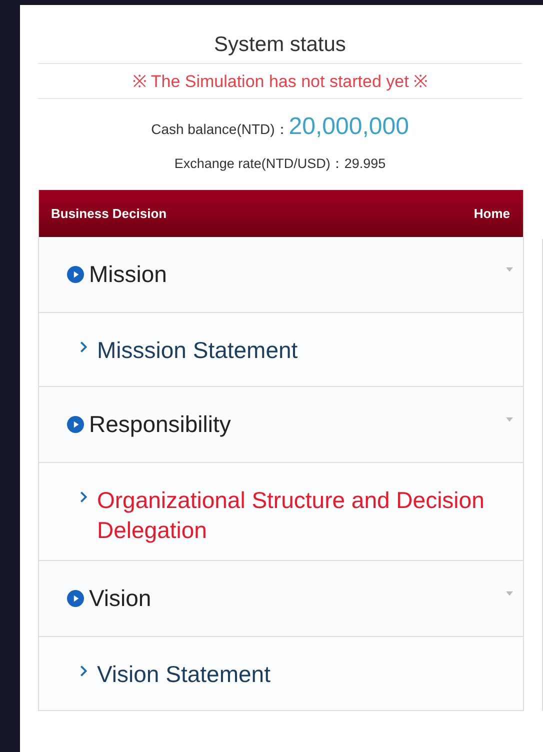 The width and height of the screenshot is (543, 752). What do you see at coordinates (120, 598) in the screenshot?
I see `section-title: Vision` at bounding box center [120, 598].